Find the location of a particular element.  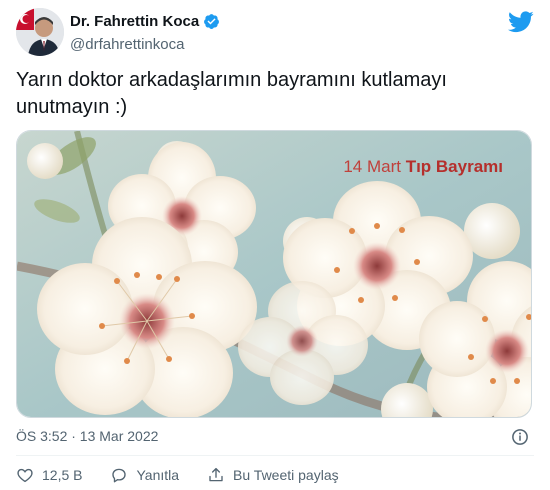

image-caption-title: Tıp Bayramı is located at coordinates (454, 166).